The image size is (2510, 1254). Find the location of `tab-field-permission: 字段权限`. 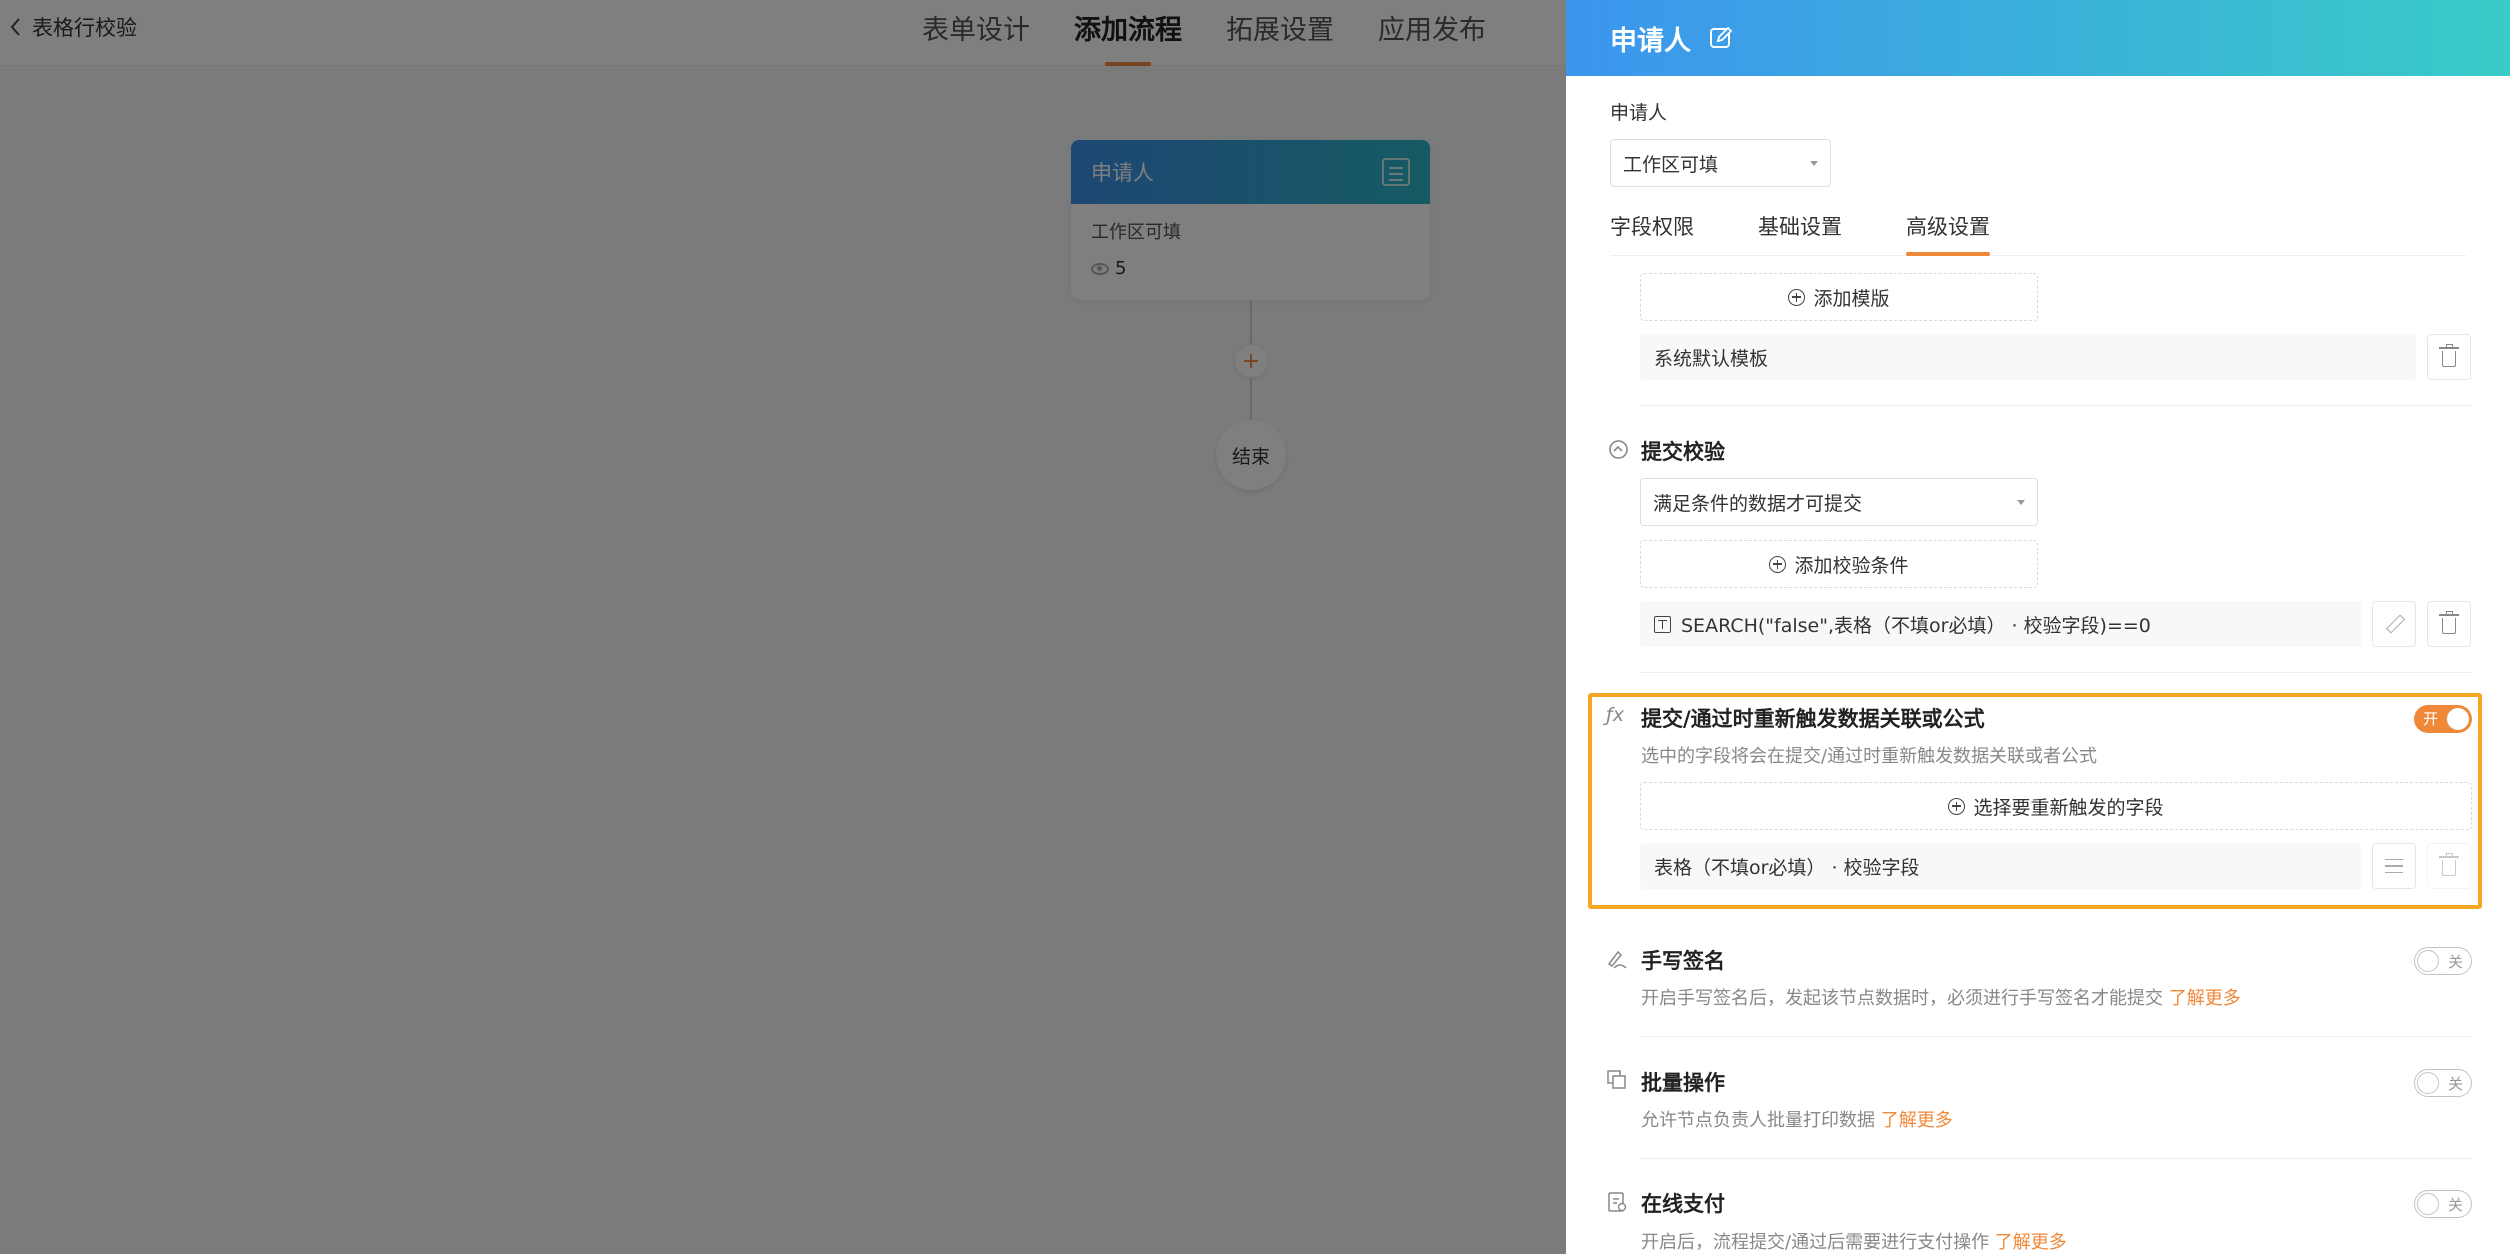

tab-field-permission: 字段权限 is located at coordinates (1652, 232).